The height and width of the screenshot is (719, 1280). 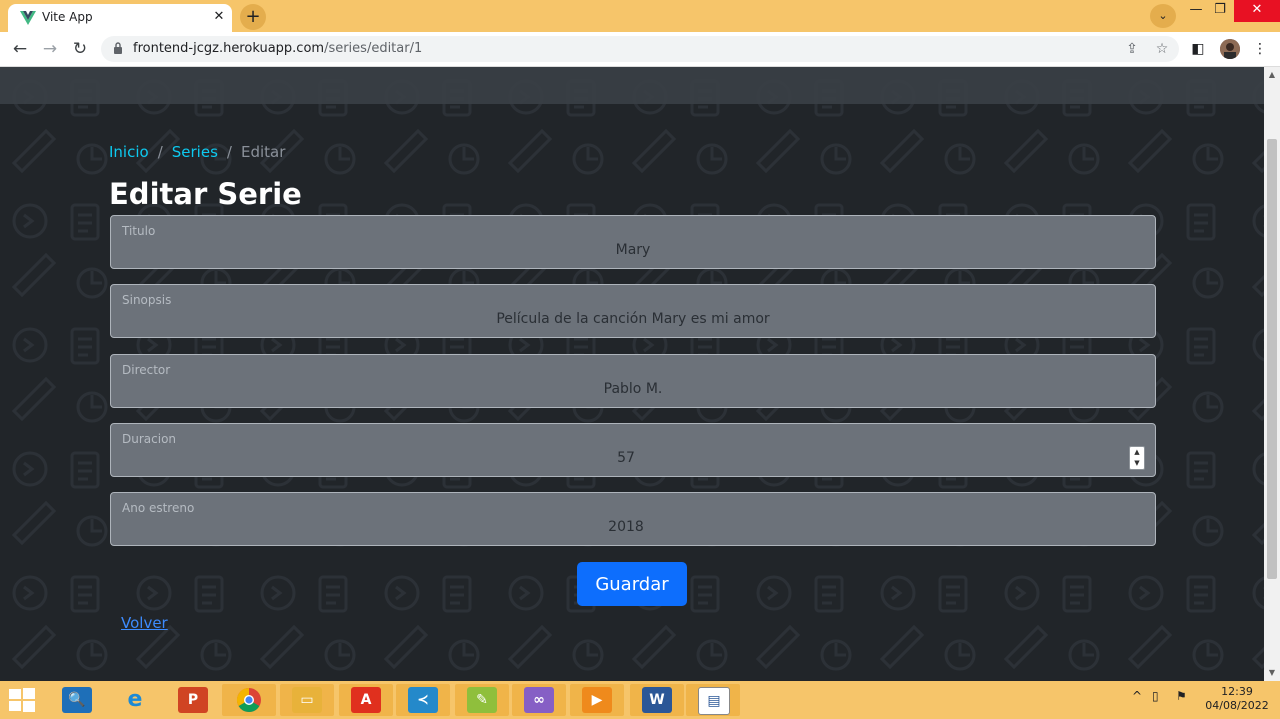 I want to click on ano-estreno-field: Ano estreno, so click(x=633, y=519).